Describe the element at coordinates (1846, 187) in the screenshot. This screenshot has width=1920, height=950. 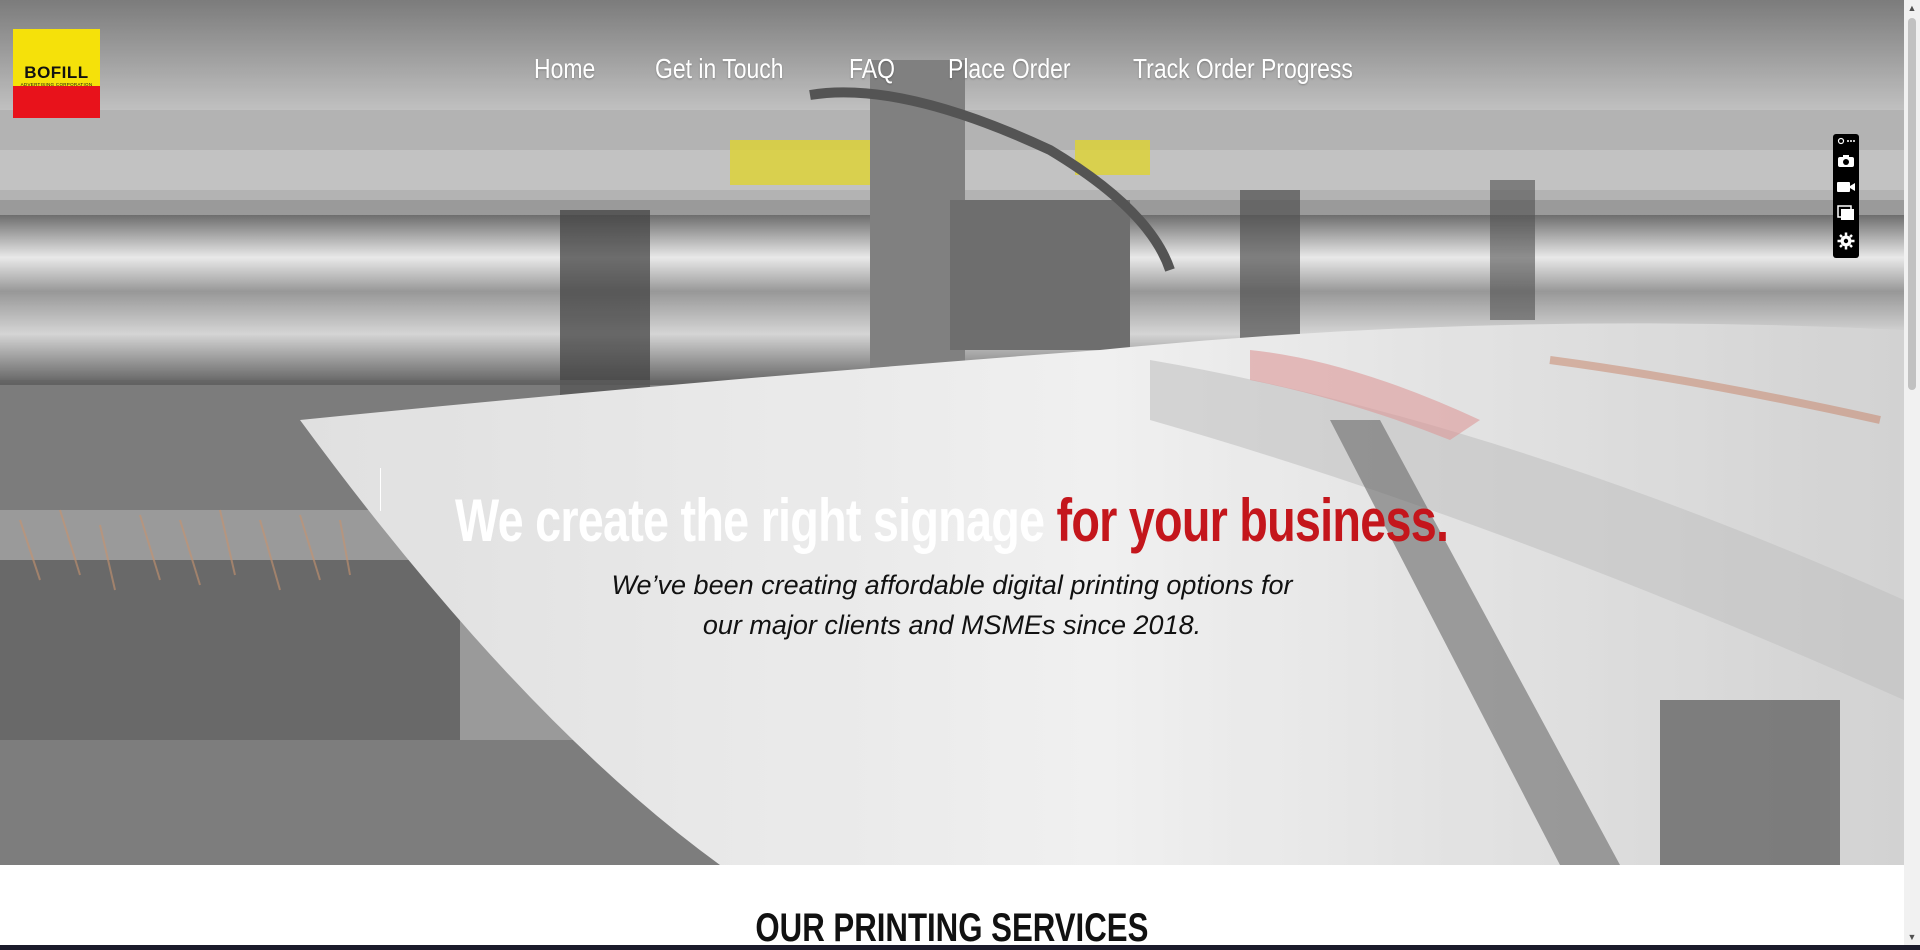
I see `video-icon` at that location.